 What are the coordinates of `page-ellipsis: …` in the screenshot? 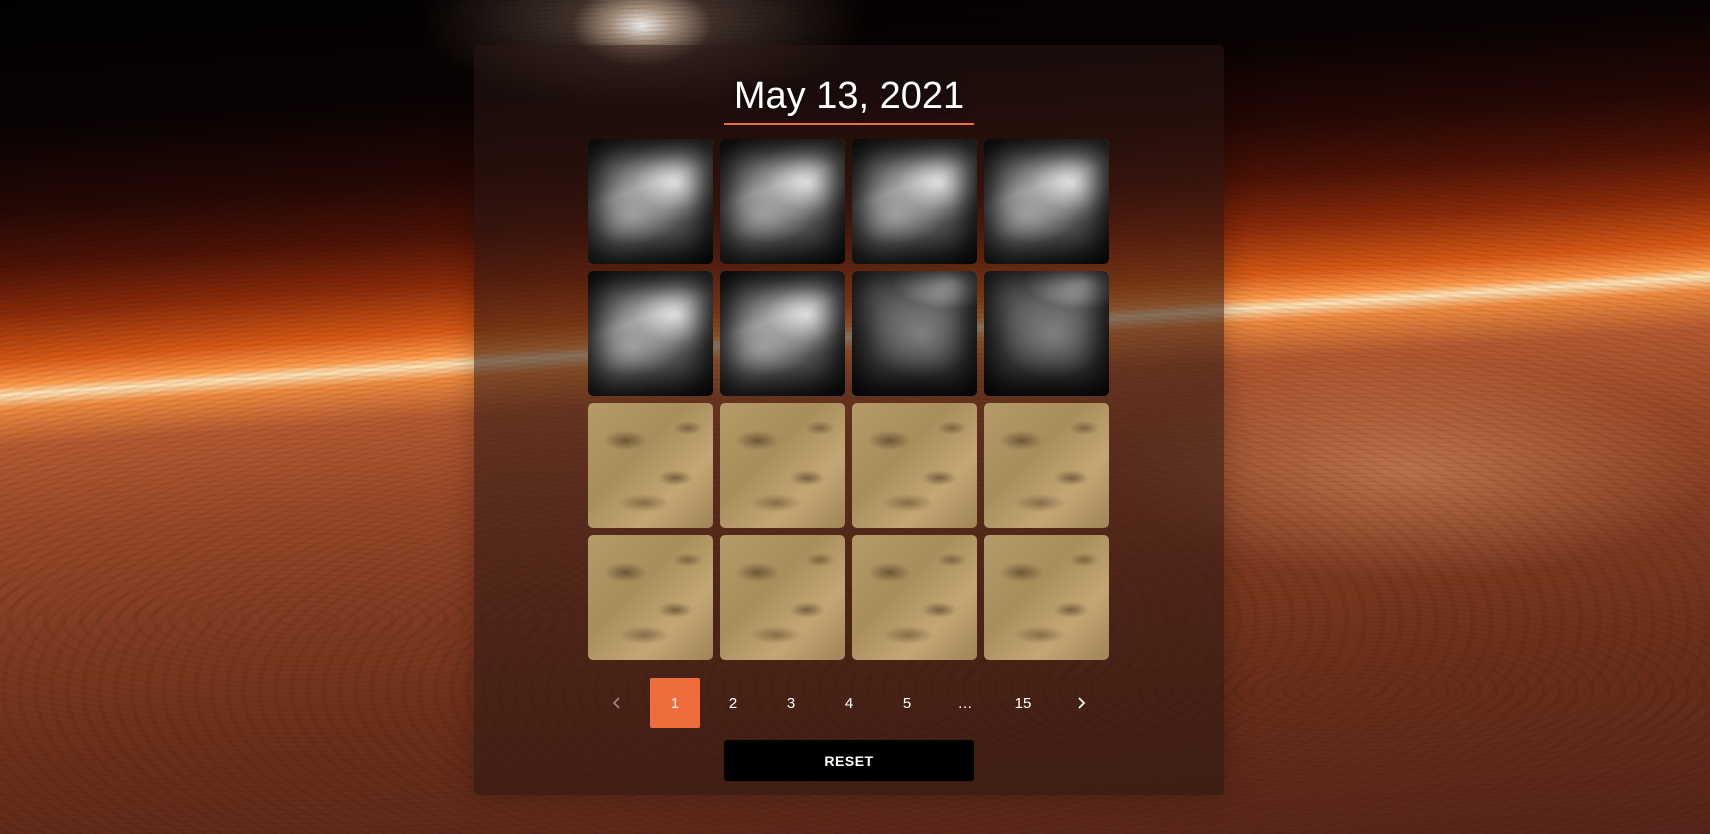 It's located at (965, 703).